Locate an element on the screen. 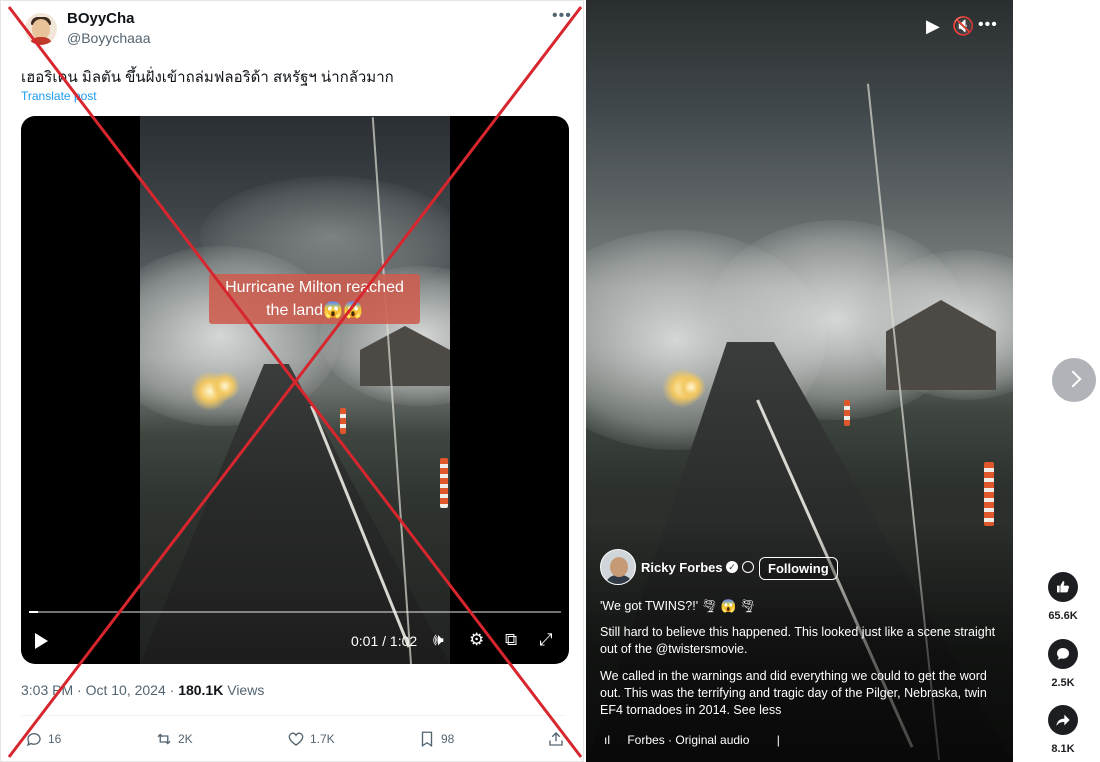  like-count: 65.6K is located at coordinates (1063, 616).